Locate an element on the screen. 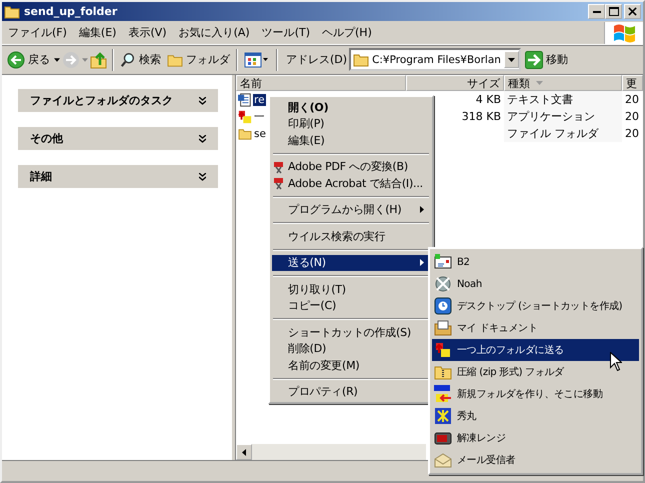 The width and height of the screenshot is (645, 483). menu-item: 圧縮 (zip 形式) フォルダ is located at coordinates (535, 372).